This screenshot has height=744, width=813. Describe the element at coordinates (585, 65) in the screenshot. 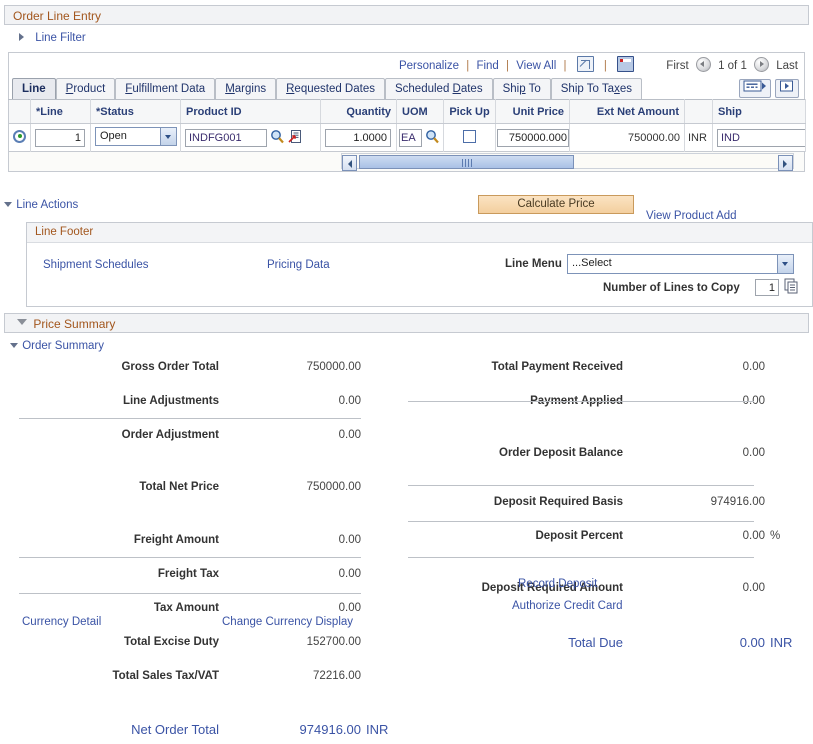

I see `new-window-icon` at that location.